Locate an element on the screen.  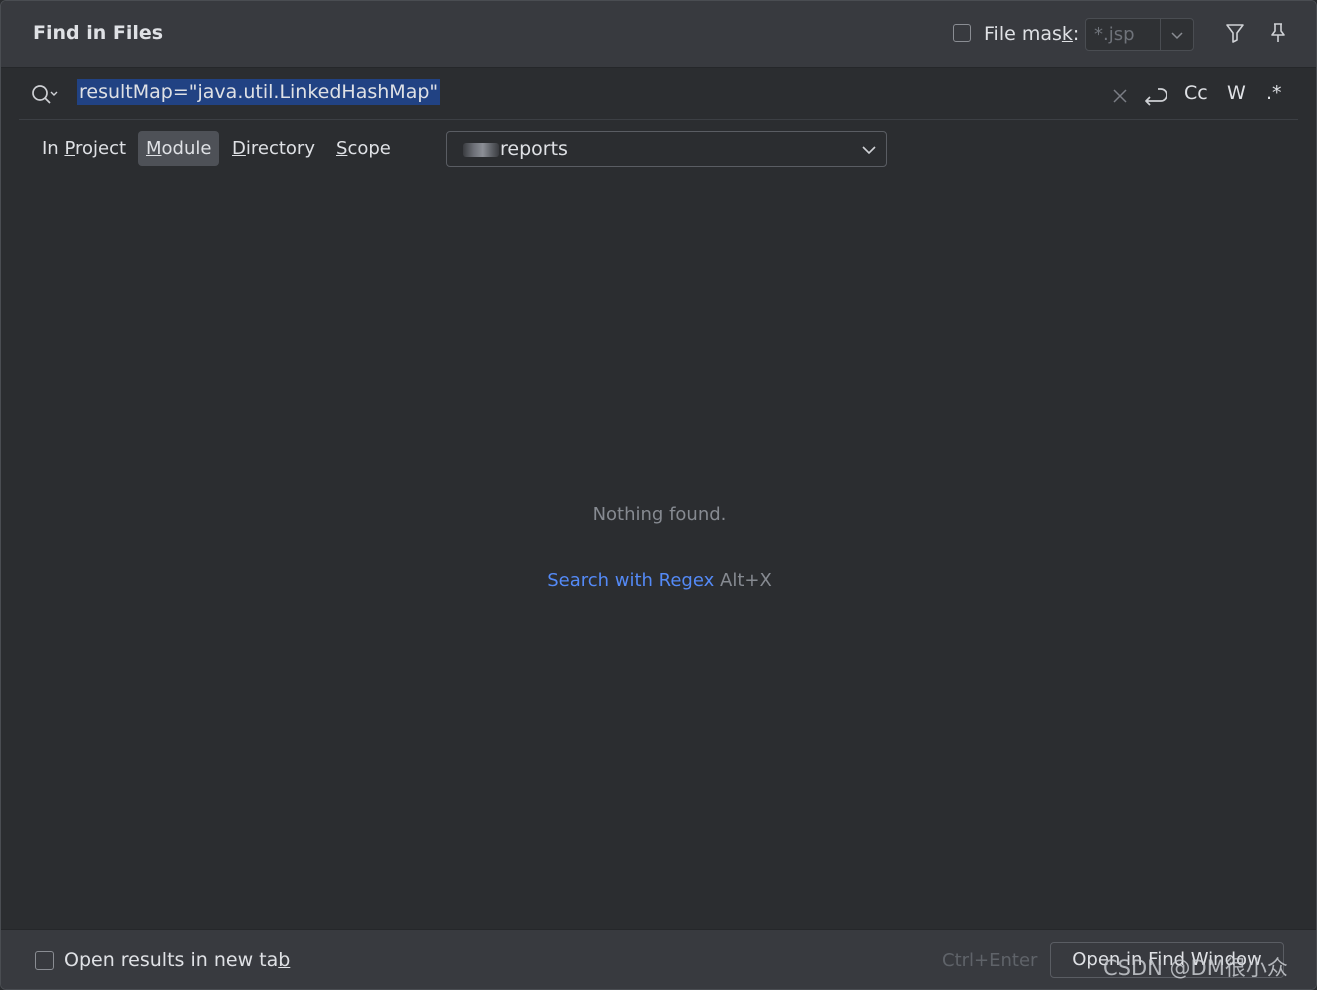
watermark: CSDN @DM很小众 is located at coordinates (1195, 968).